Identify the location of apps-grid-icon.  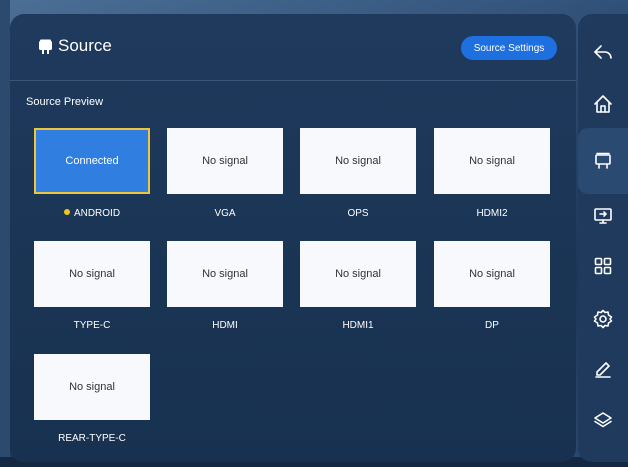
(603, 266).